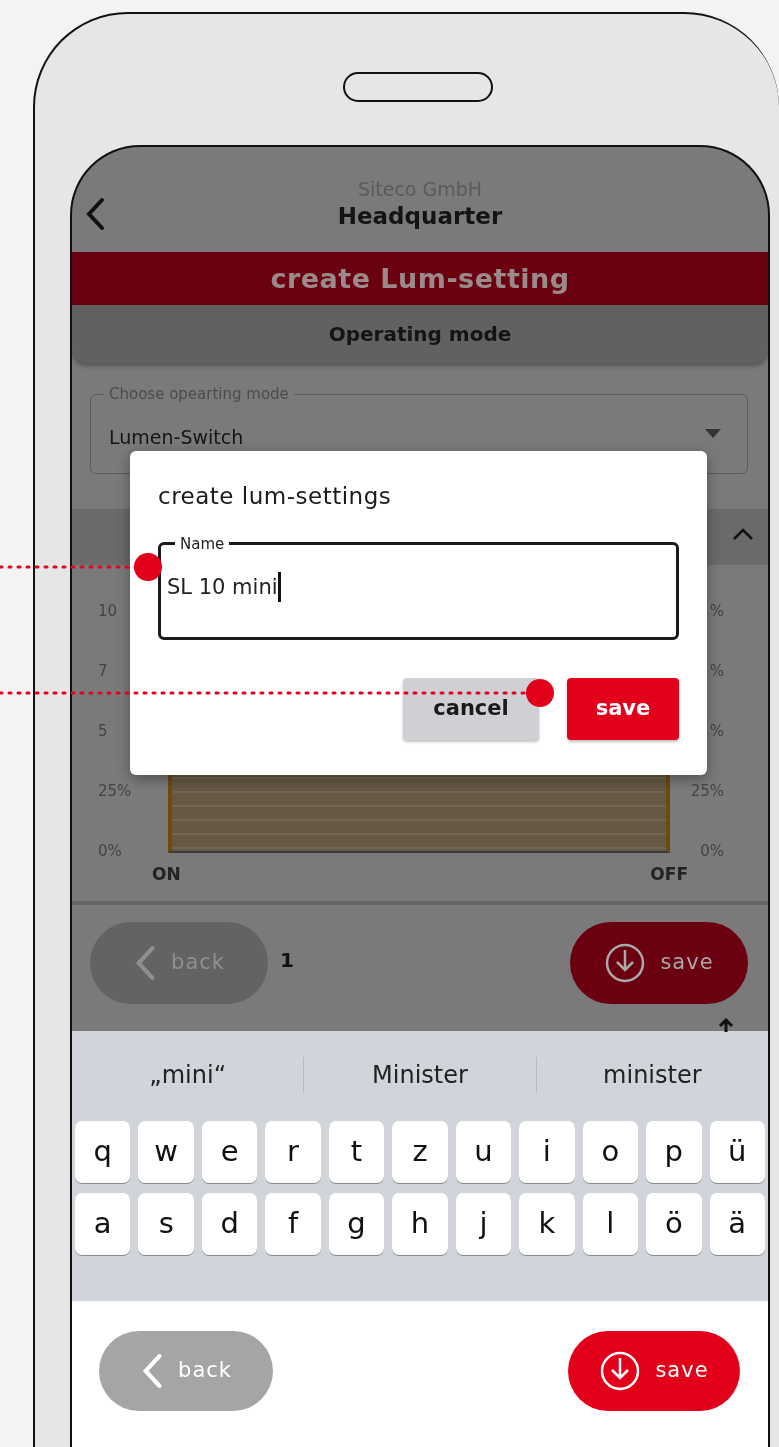 The image size is (779, 1447). Describe the element at coordinates (547, 1224) in the screenshot. I see `keyboard-key: k` at that location.